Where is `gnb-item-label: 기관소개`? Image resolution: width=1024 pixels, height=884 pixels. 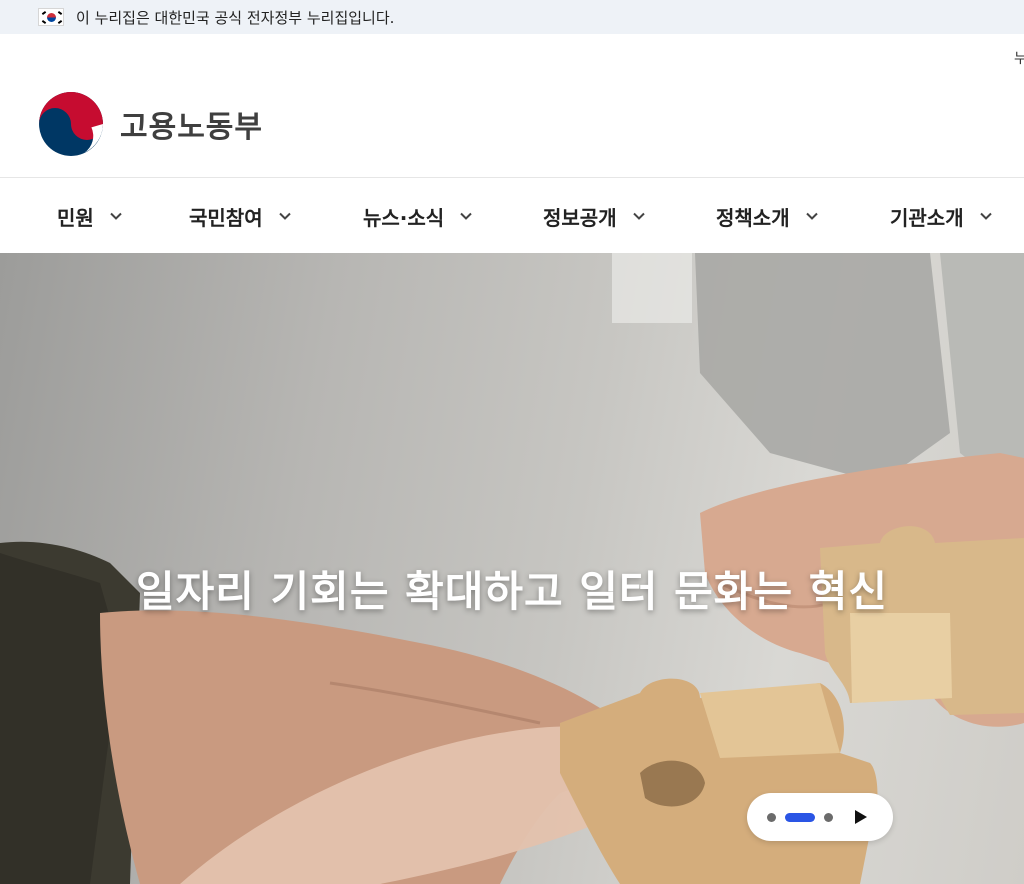 gnb-item-label: 기관소개 is located at coordinates (927, 217).